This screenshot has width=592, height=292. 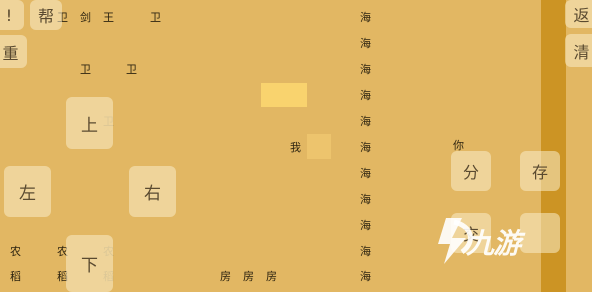 What do you see at coordinates (471, 171) in the screenshot?
I see `share-button: 分` at bounding box center [471, 171].